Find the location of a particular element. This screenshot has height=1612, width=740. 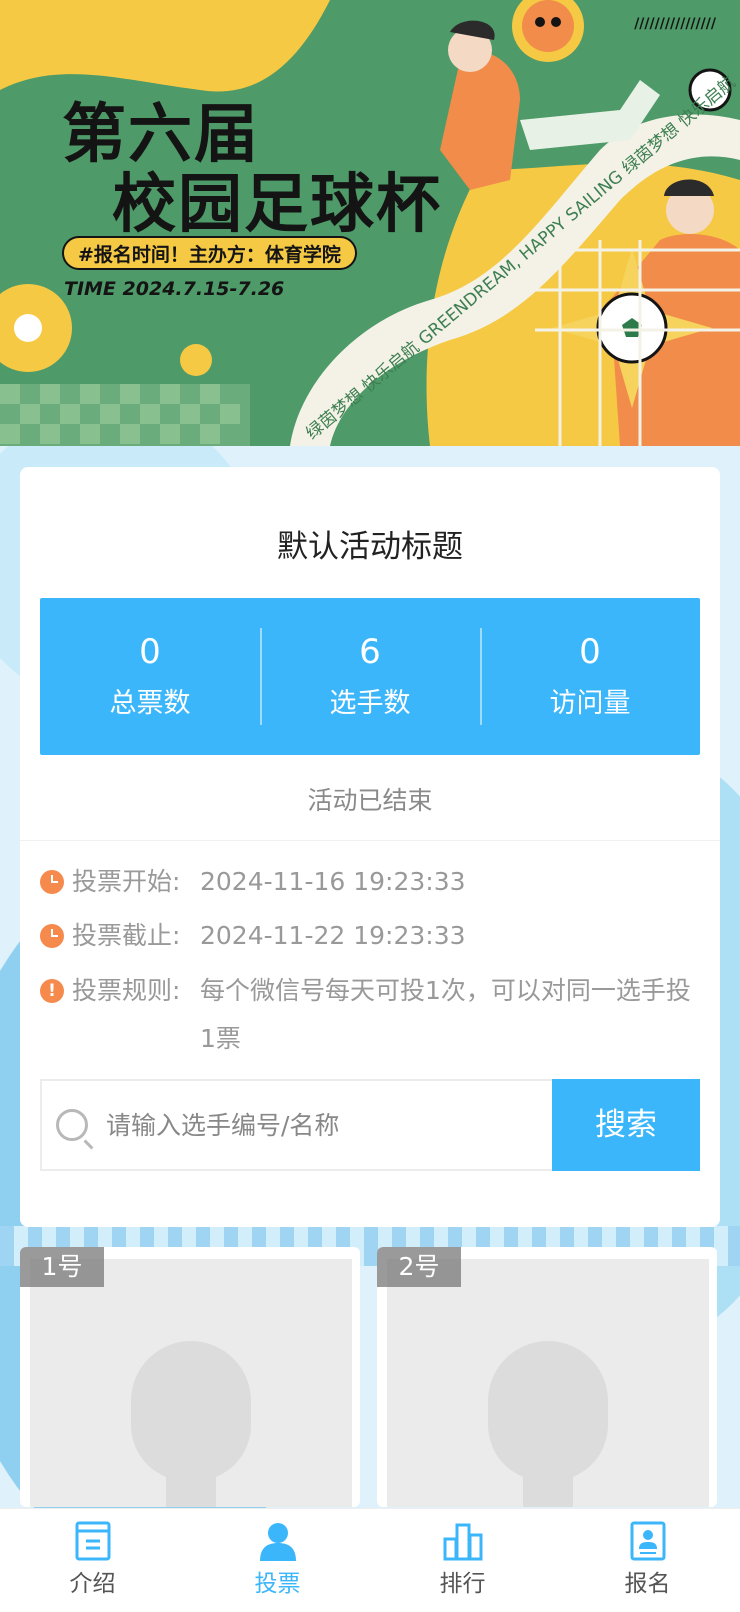

vote-rules-label: 投票规则: is located at coordinates (126, 990).